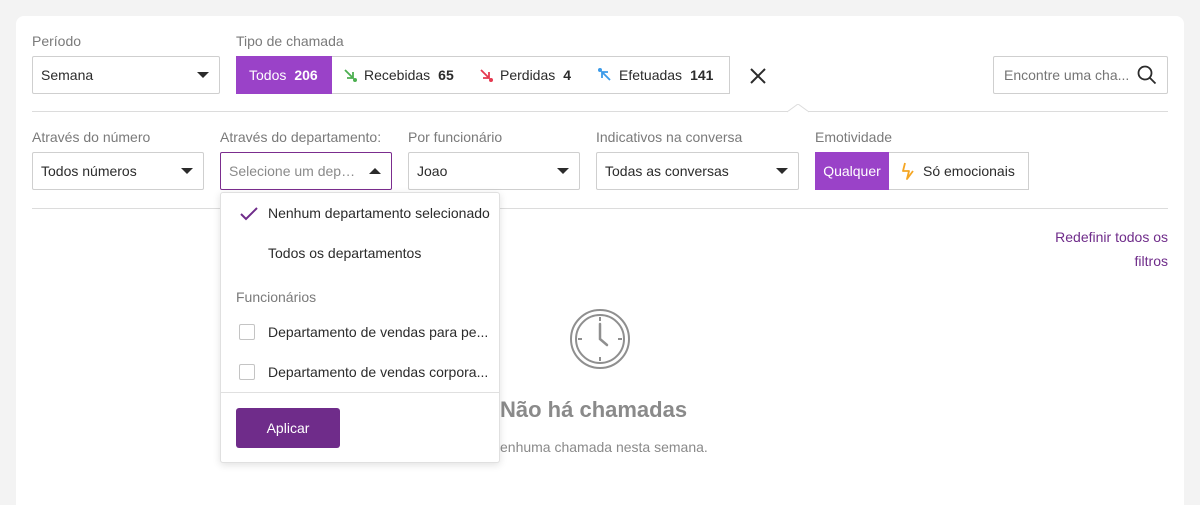 Image resolution: width=1200 pixels, height=505 pixels. I want to click on empty-state-title: Não há chamadas, so click(594, 409).